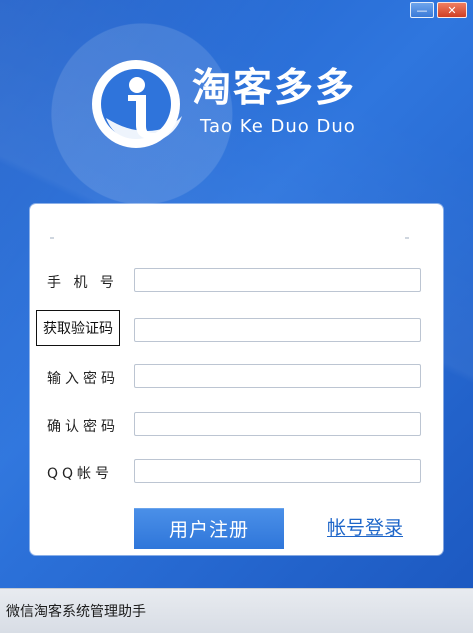 The width and height of the screenshot is (473, 633). I want to click on brand-logo-icon, so click(137, 104).